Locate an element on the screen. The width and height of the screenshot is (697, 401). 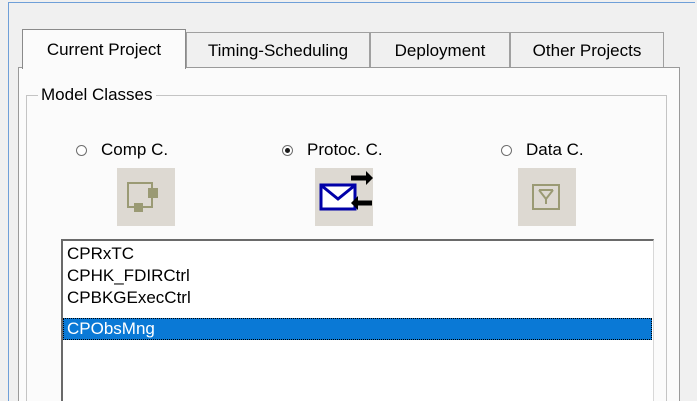
list-item: CPBKGExecCtrl is located at coordinates (357, 298).